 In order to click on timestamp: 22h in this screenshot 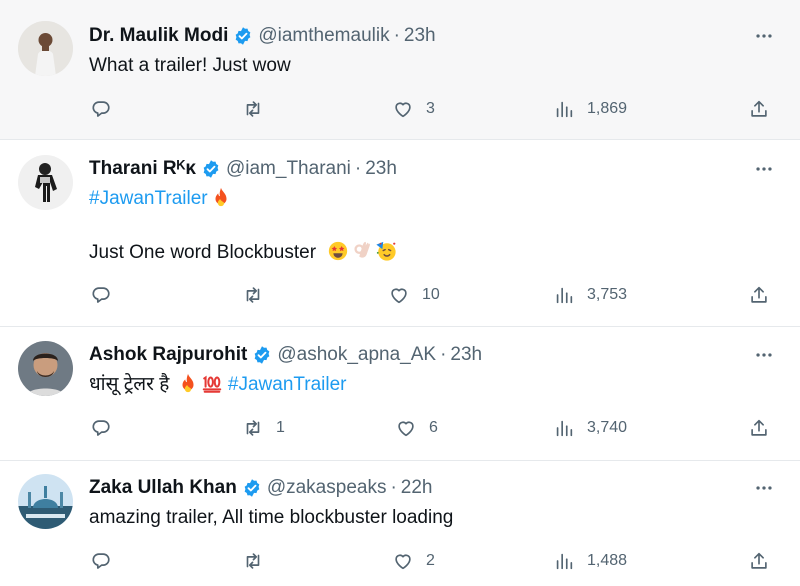, I will do `click(417, 488)`.